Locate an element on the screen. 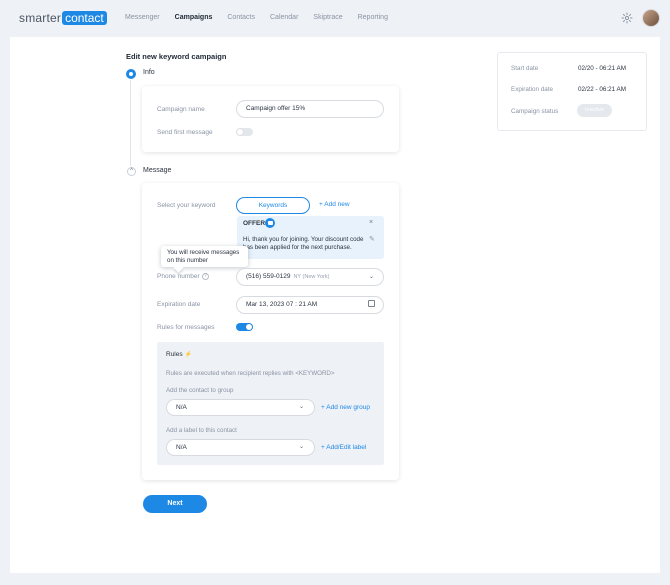 The width and height of the screenshot is (670, 585). nav-reporting: Reporting is located at coordinates (373, 17).